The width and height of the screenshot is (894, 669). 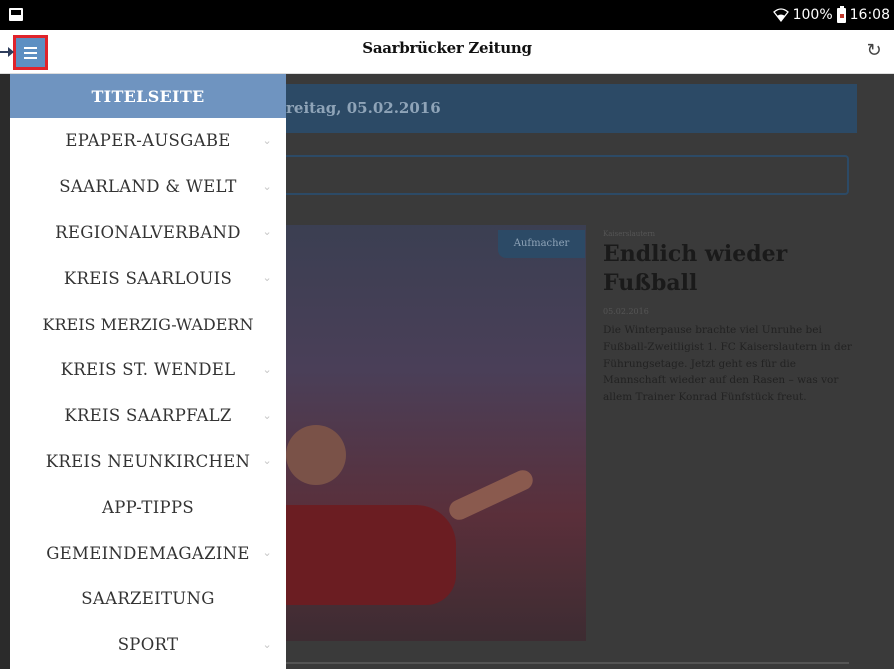 I want to click on drawer-item-label: KREIS ST. WENDEL, so click(x=148, y=370).